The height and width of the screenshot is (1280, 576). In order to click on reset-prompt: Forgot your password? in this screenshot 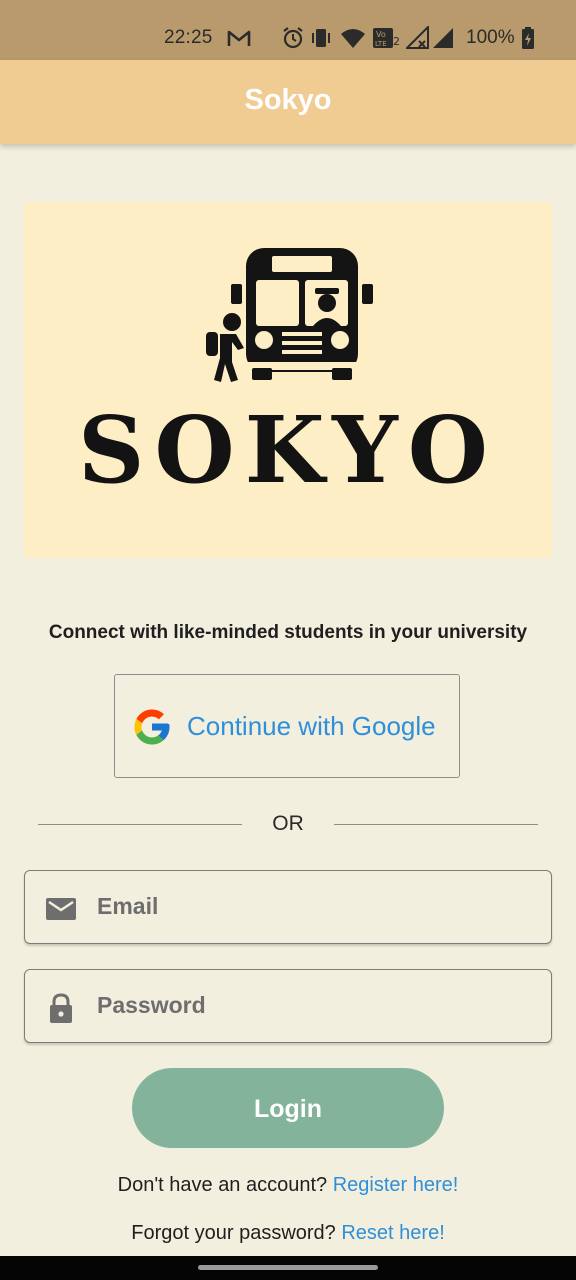, I will do `click(233, 1233)`.